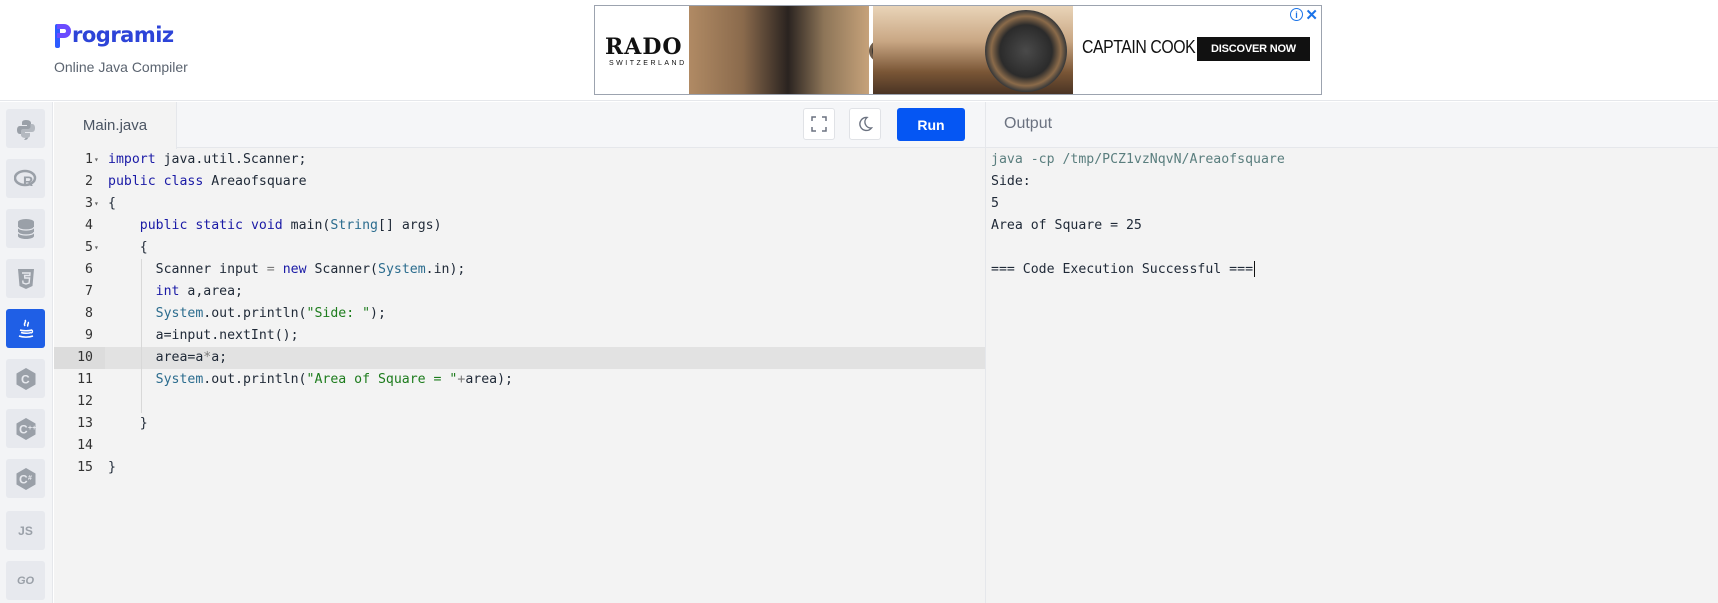  What do you see at coordinates (519, 226) in the screenshot?
I see `code-line: 4 public static void main(String[] args)` at bounding box center [519, 226].